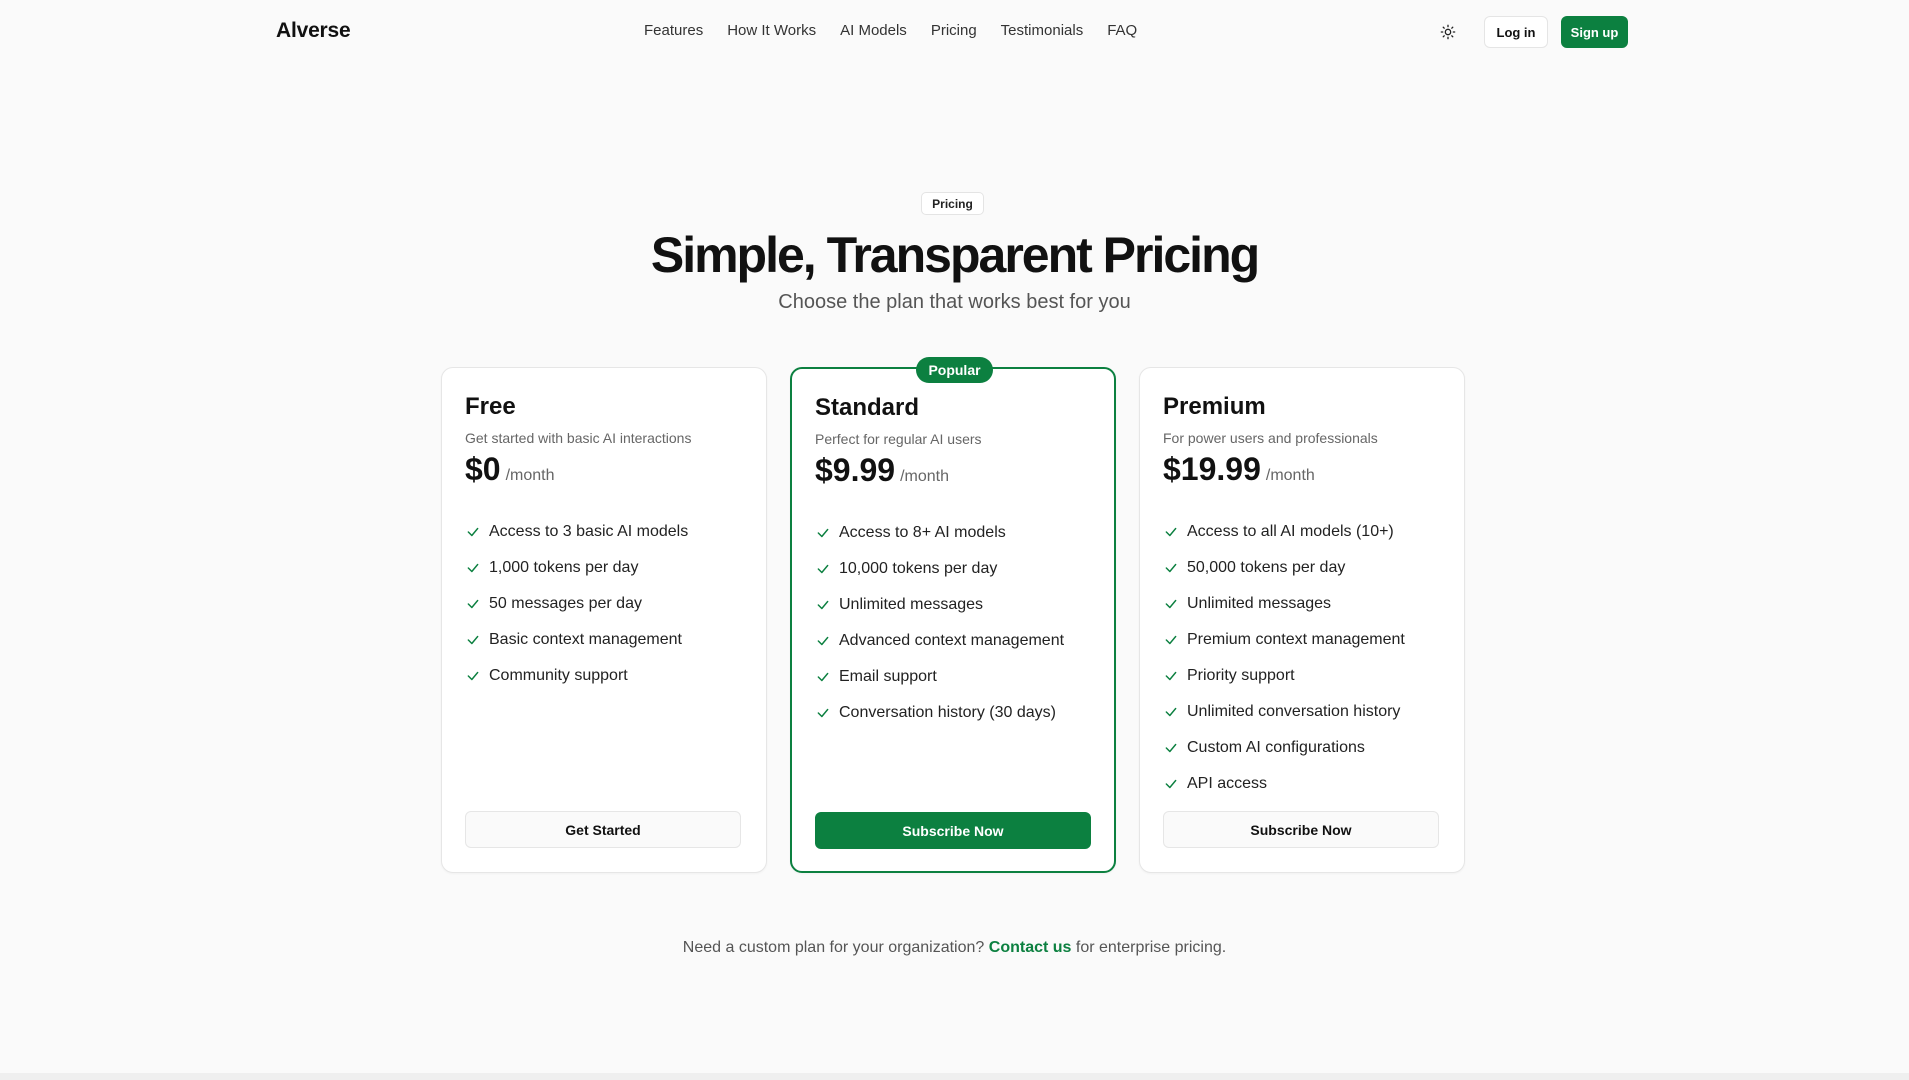 This screenshot has height=1080, width=1909. What do you see at coordinates (585, 639) in the screenshot?
I see `feature-text: Basic context management` at bounding box center [585, 639].